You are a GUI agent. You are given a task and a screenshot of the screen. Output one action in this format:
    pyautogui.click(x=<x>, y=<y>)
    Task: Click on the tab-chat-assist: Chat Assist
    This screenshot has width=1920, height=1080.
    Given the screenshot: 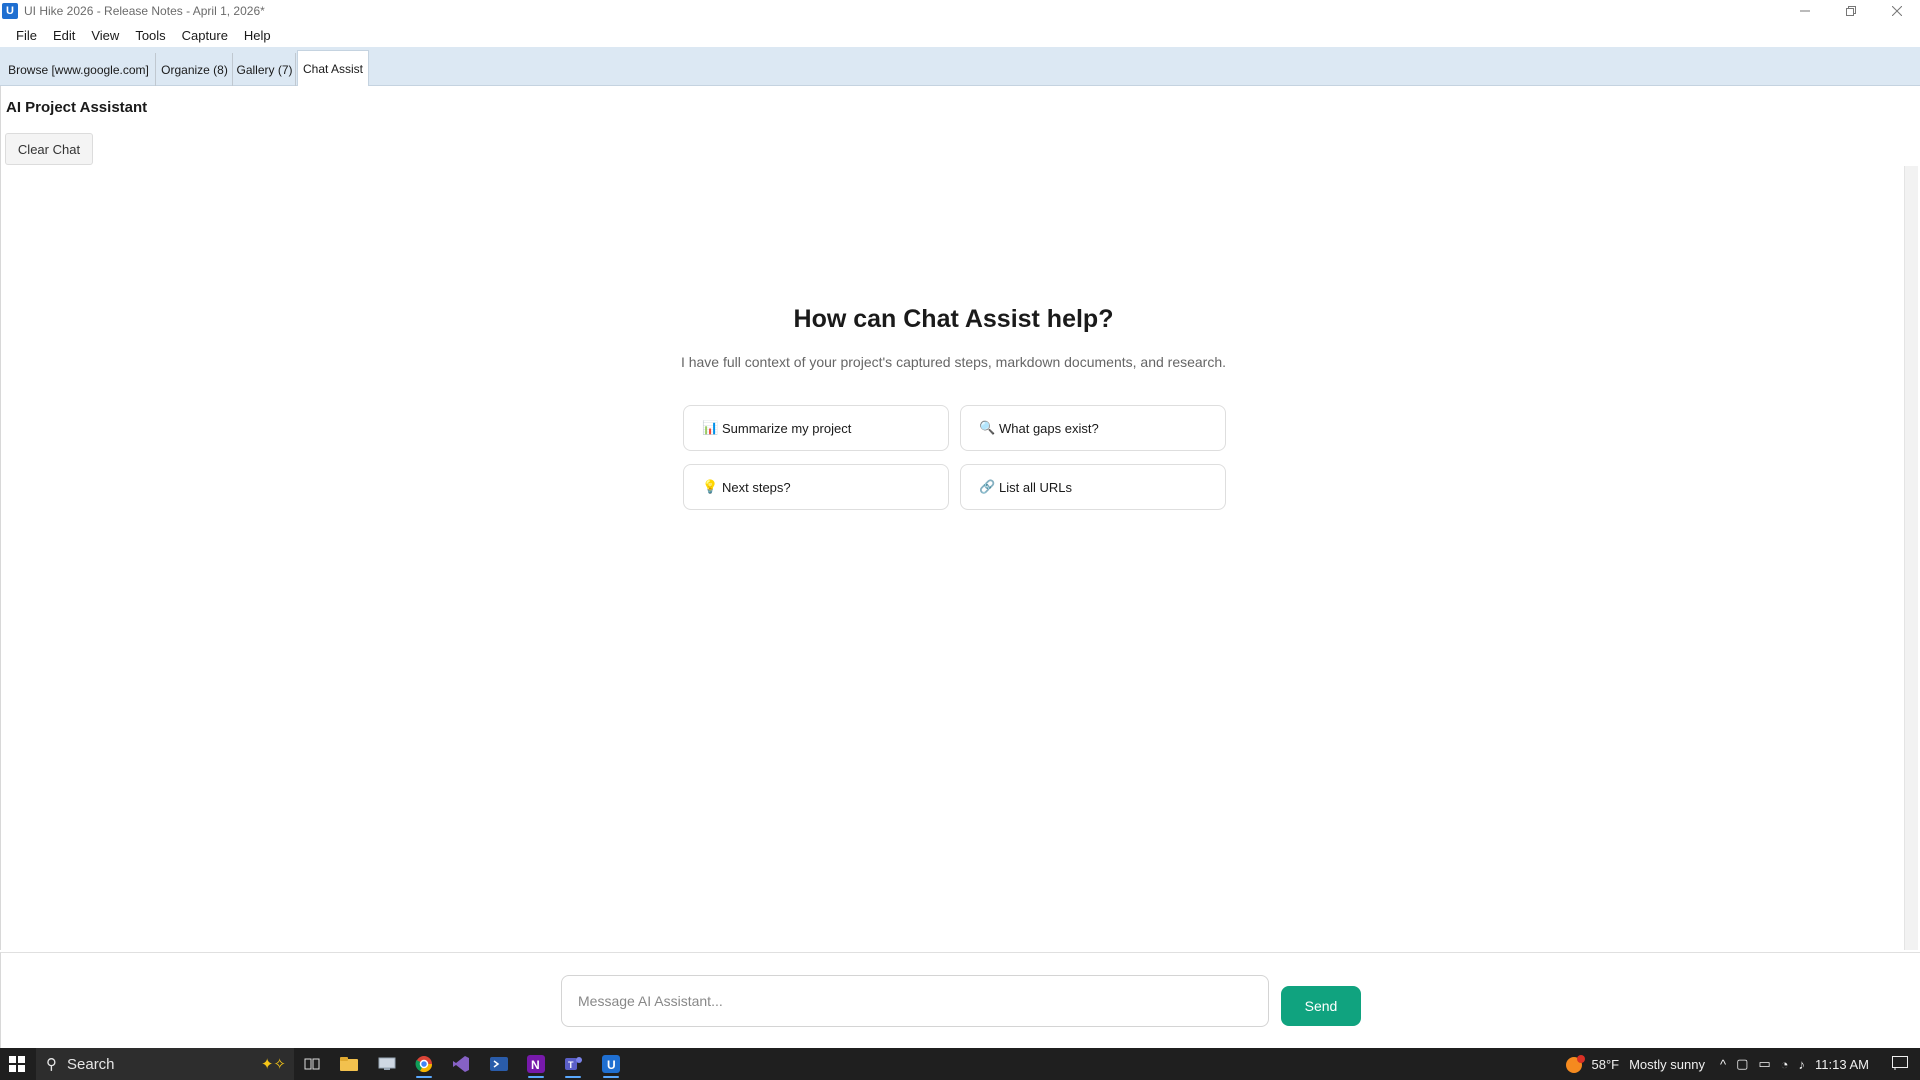 What is the action you would take?
    pyautogui.click(x=333, y=68)
    